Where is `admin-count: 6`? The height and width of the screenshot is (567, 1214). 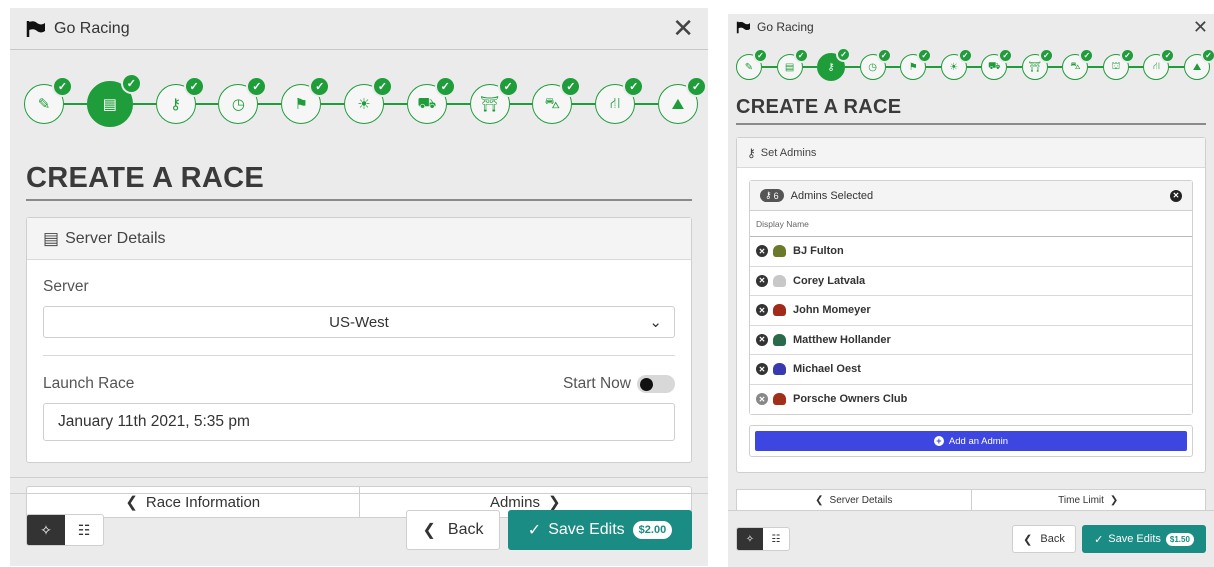 admin-count: 6 is located at coordinates (776, 195).